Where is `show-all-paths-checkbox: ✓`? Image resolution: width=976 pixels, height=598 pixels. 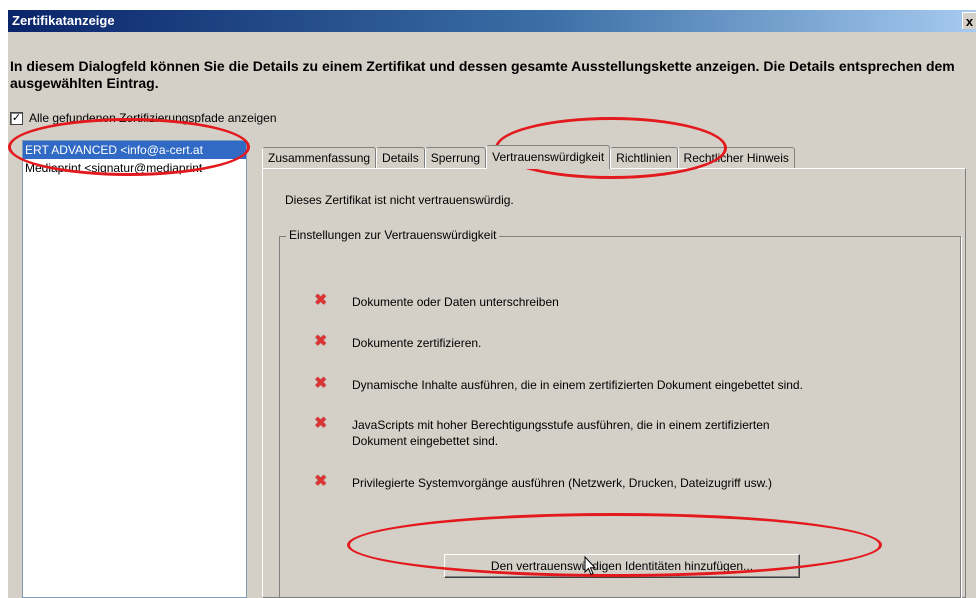
show-all-paths-checkbox: ✓ is located at coordinates (16, 118).